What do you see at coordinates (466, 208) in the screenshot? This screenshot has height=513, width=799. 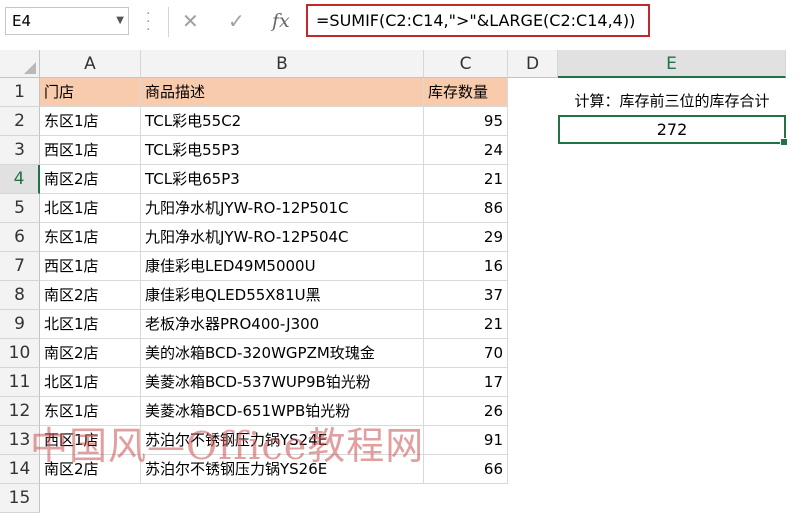 I see `table-cell: 86` at bounding box center [466, 208].